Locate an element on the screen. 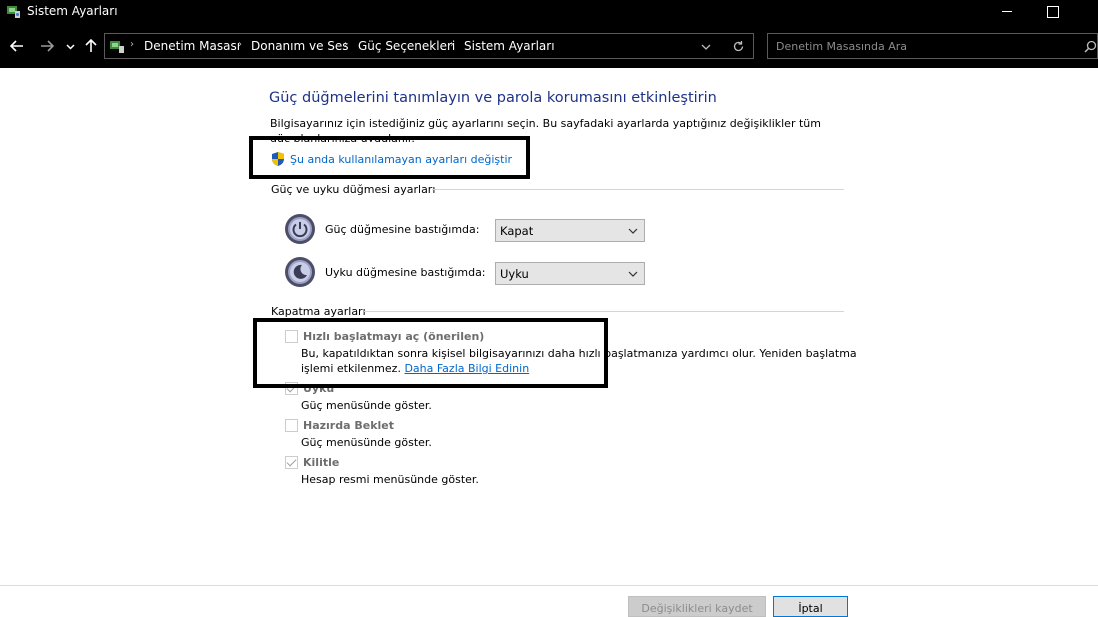  power-button-action-value: Kapat is located at coordinates (517, 231).